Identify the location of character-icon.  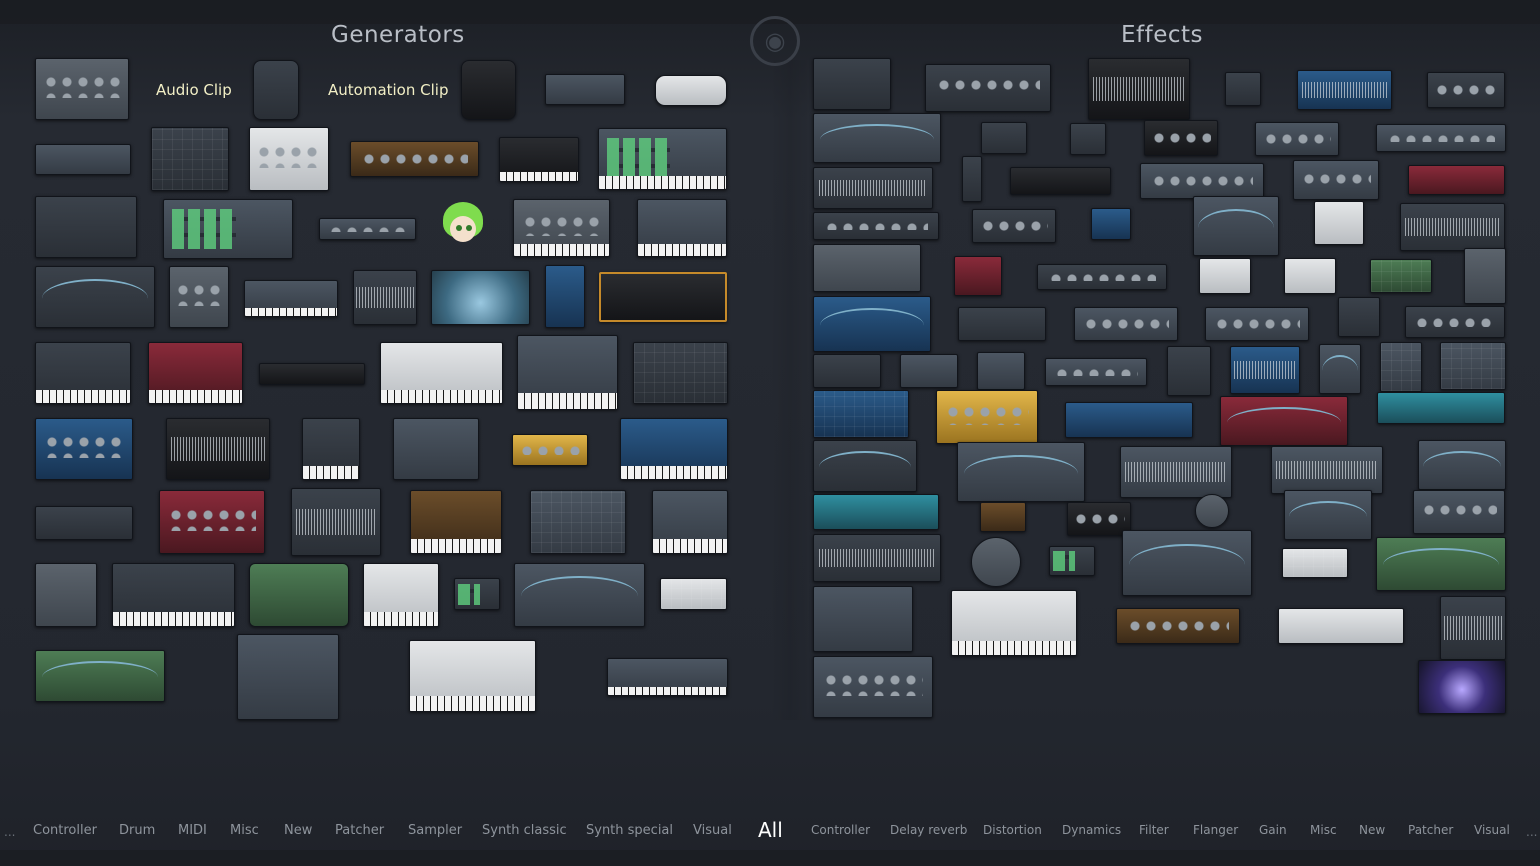
(463, 224).